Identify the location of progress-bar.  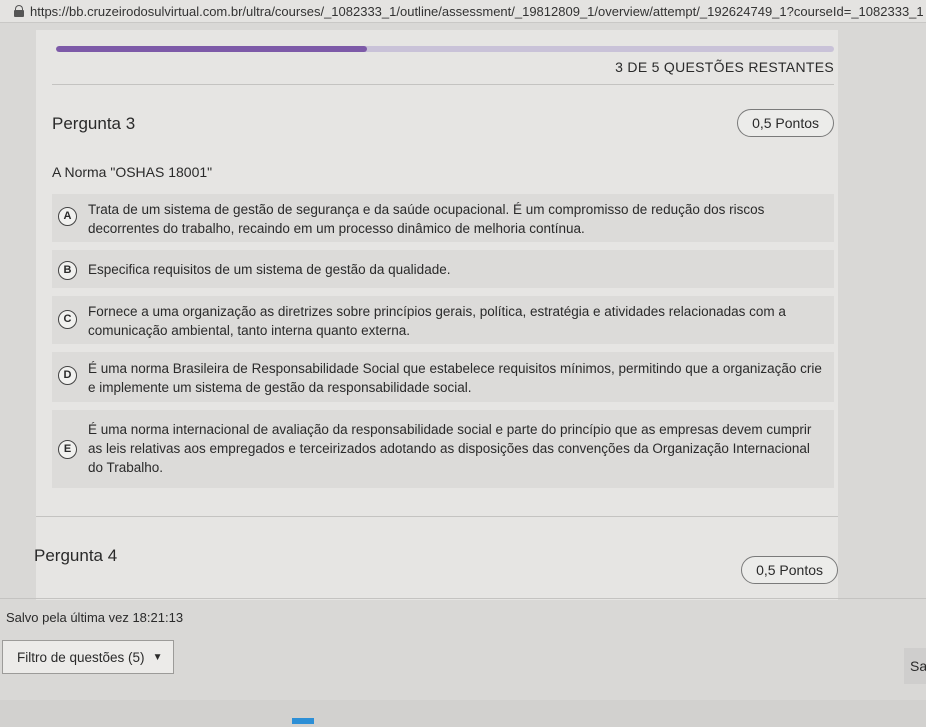
(445, 49).